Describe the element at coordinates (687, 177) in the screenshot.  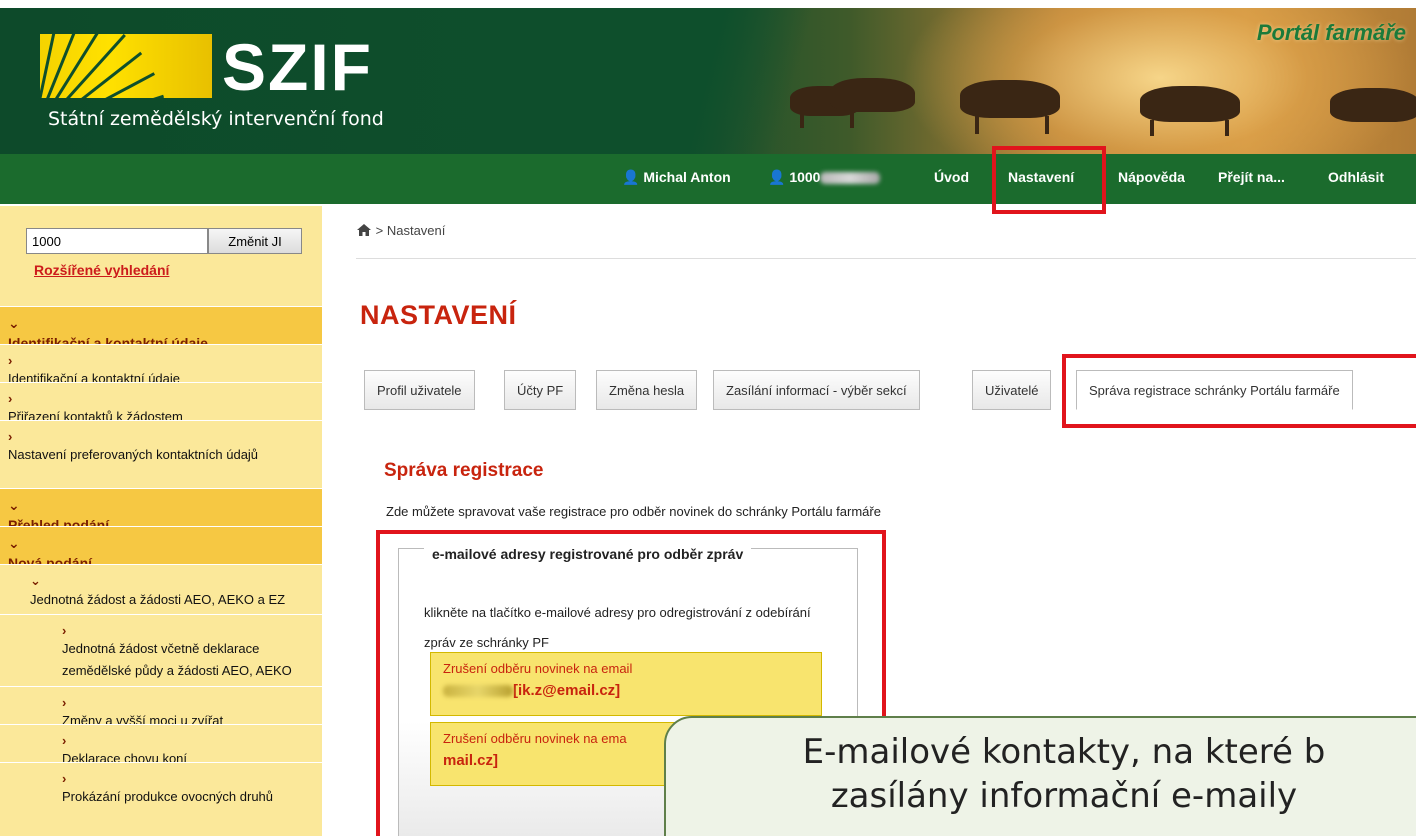
I see `nav-user-name: Michal Anton` at that location.